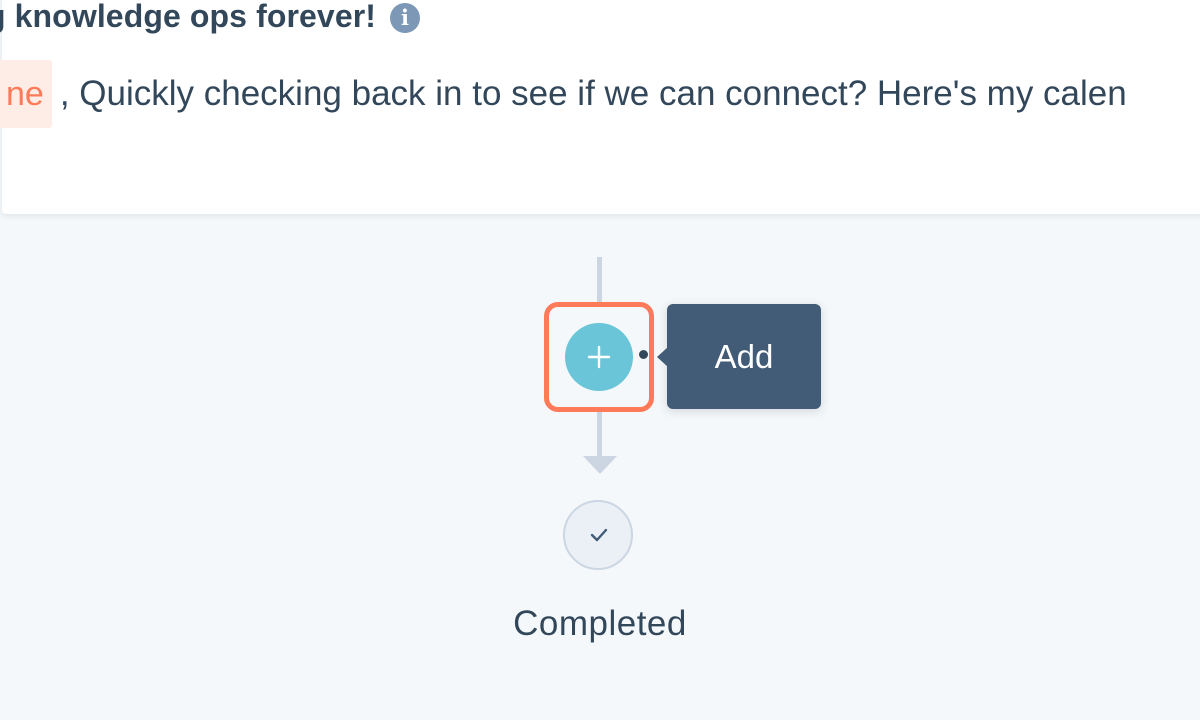 Image resolution: width=1200 pixels, height=720 pixels. I want to click on connector-line-top, so click(599, 280).